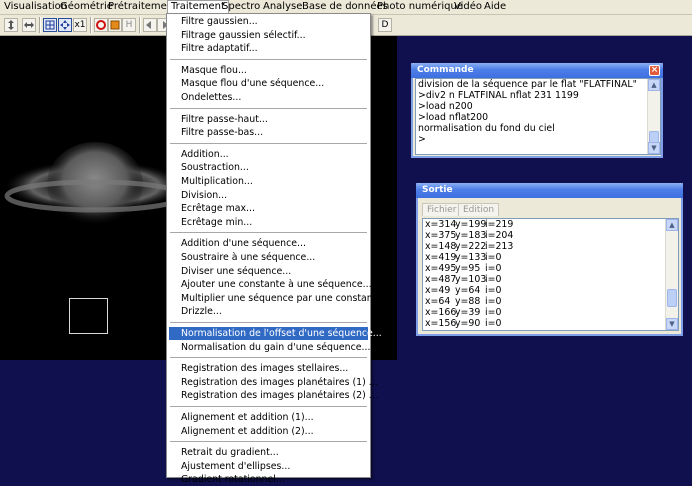 The image size is (692, 486). I want to click on sortie-scrollbar: ▲ ▼, so click(671, 274).